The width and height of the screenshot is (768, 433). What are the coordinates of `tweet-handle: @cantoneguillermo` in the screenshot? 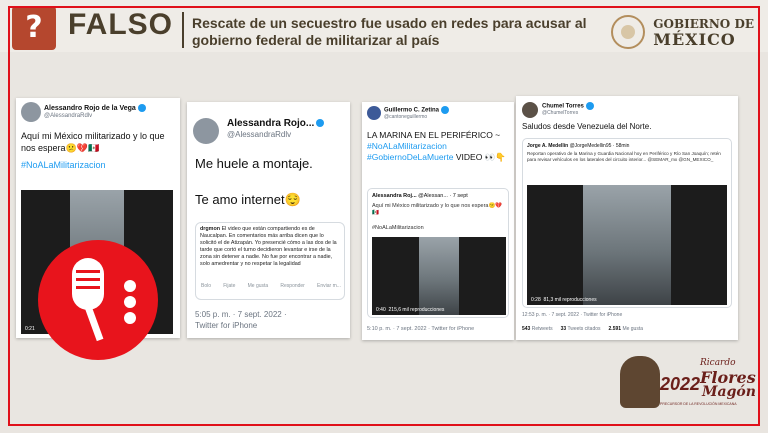 It's located at (406, 117).